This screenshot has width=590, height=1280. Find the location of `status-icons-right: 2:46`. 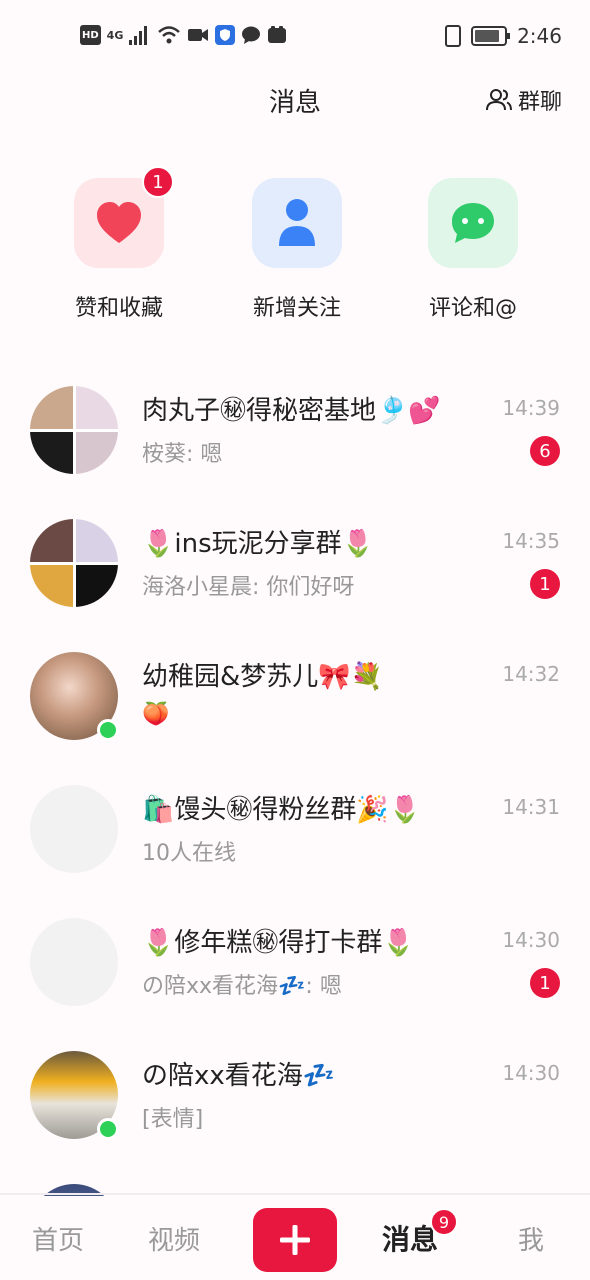

status-icons-right: 2:46 is located at coordinates (503, 36).